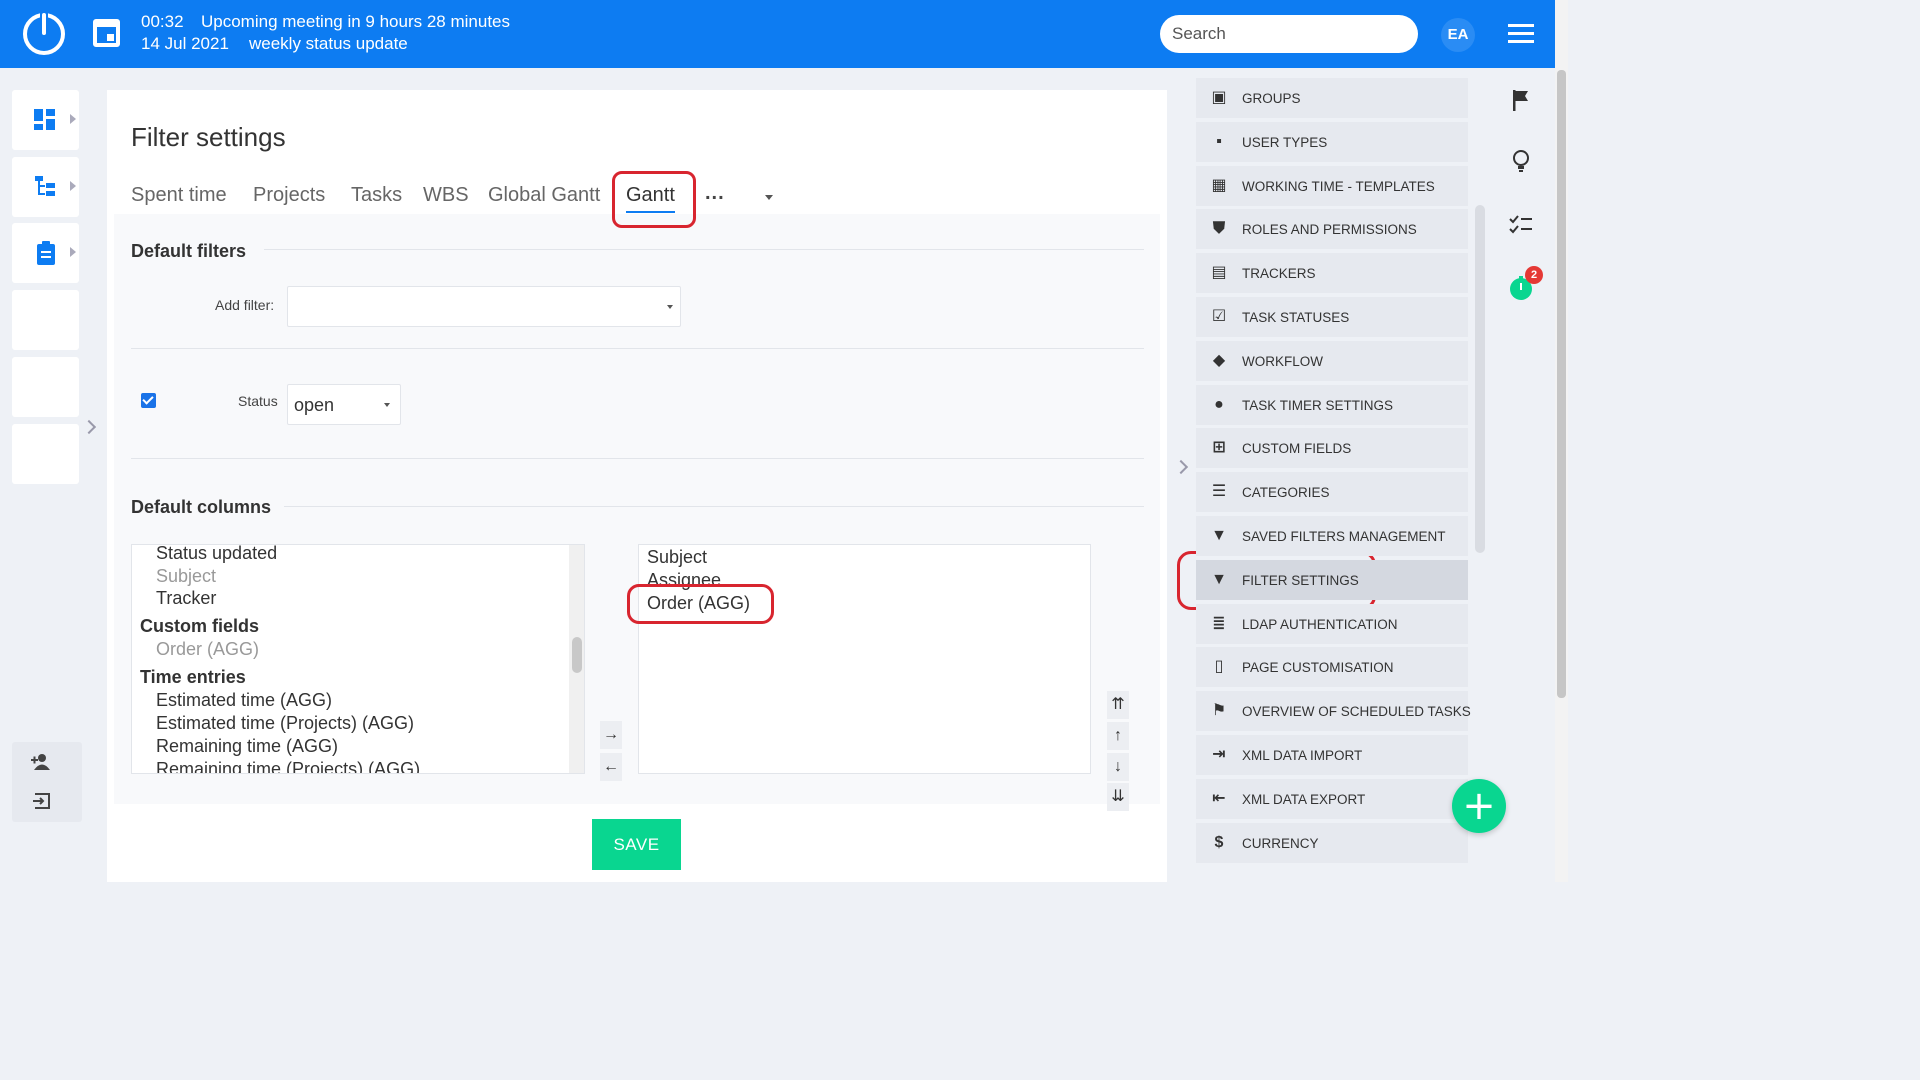 The width and height of the screenshot is (1920, 1080). I want to click on admin-menu-item: ⊞ CUSTOM FIELDS, so click(1332, 448).